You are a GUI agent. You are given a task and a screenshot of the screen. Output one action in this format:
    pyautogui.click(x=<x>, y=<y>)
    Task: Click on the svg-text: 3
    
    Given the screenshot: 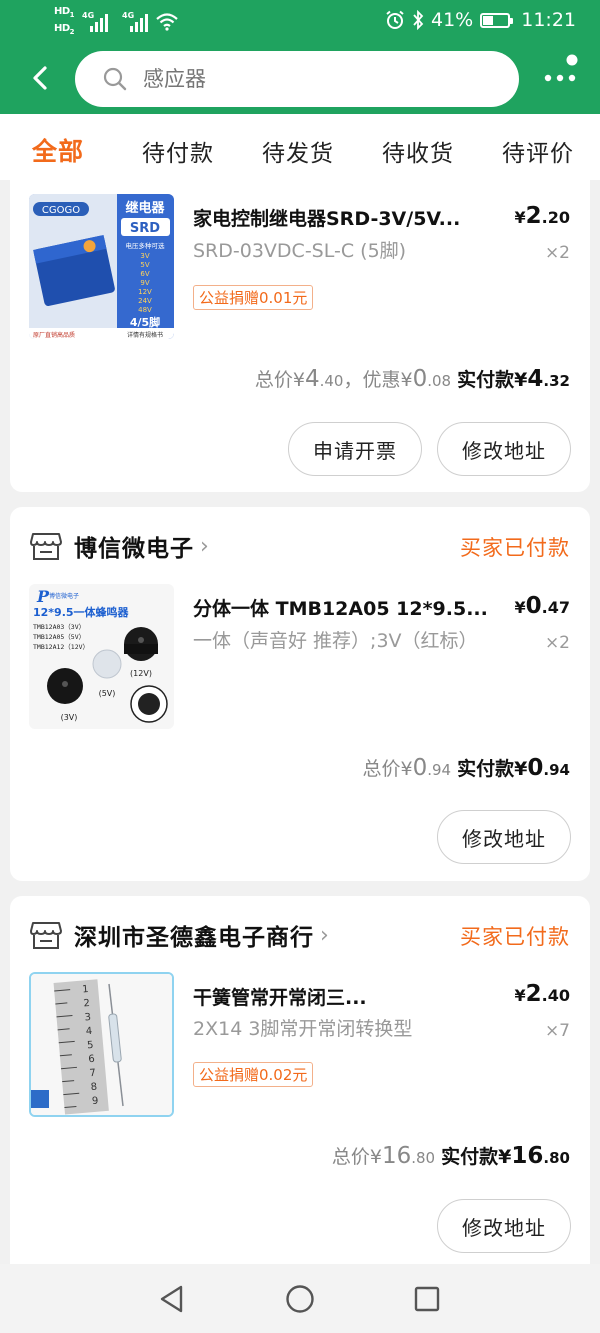 What is the action you would take?
    pyautogui.click(x=87, y=1018)
    